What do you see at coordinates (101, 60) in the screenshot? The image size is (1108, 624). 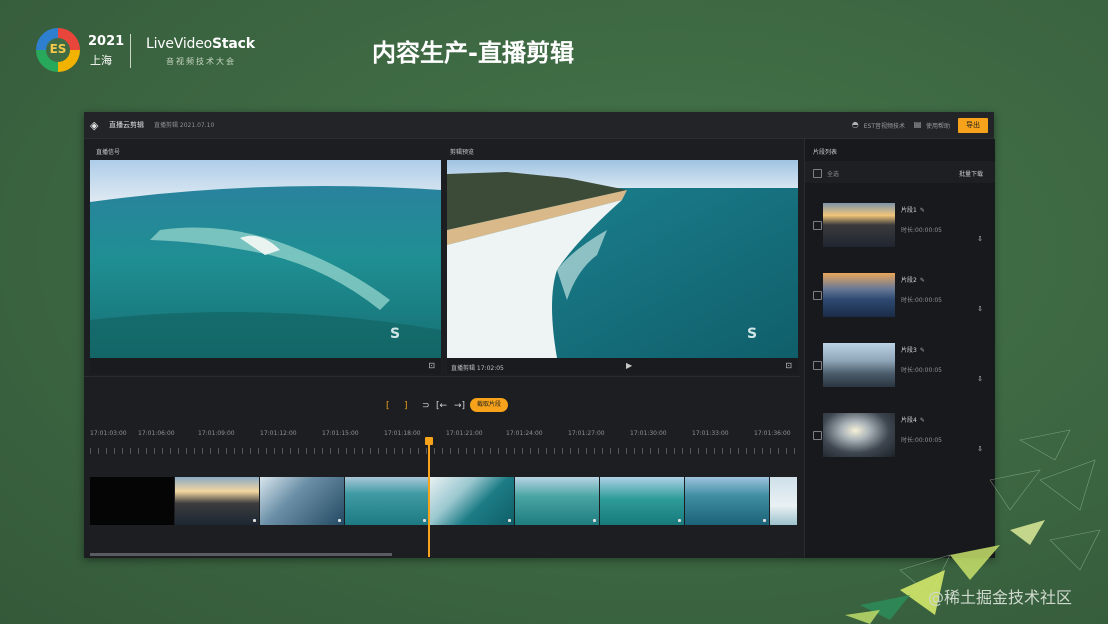 I see `logo-city: 上海` at bounding box center [101, 60].